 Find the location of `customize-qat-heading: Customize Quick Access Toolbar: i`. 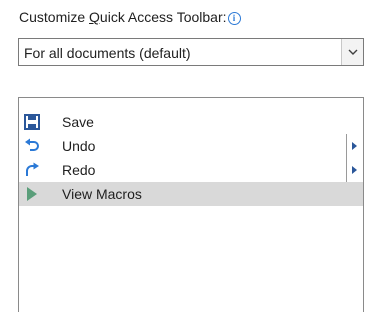

customize-qat-heading: Customize Quick Access Toolbar: i is located at coordinates (130, 17).